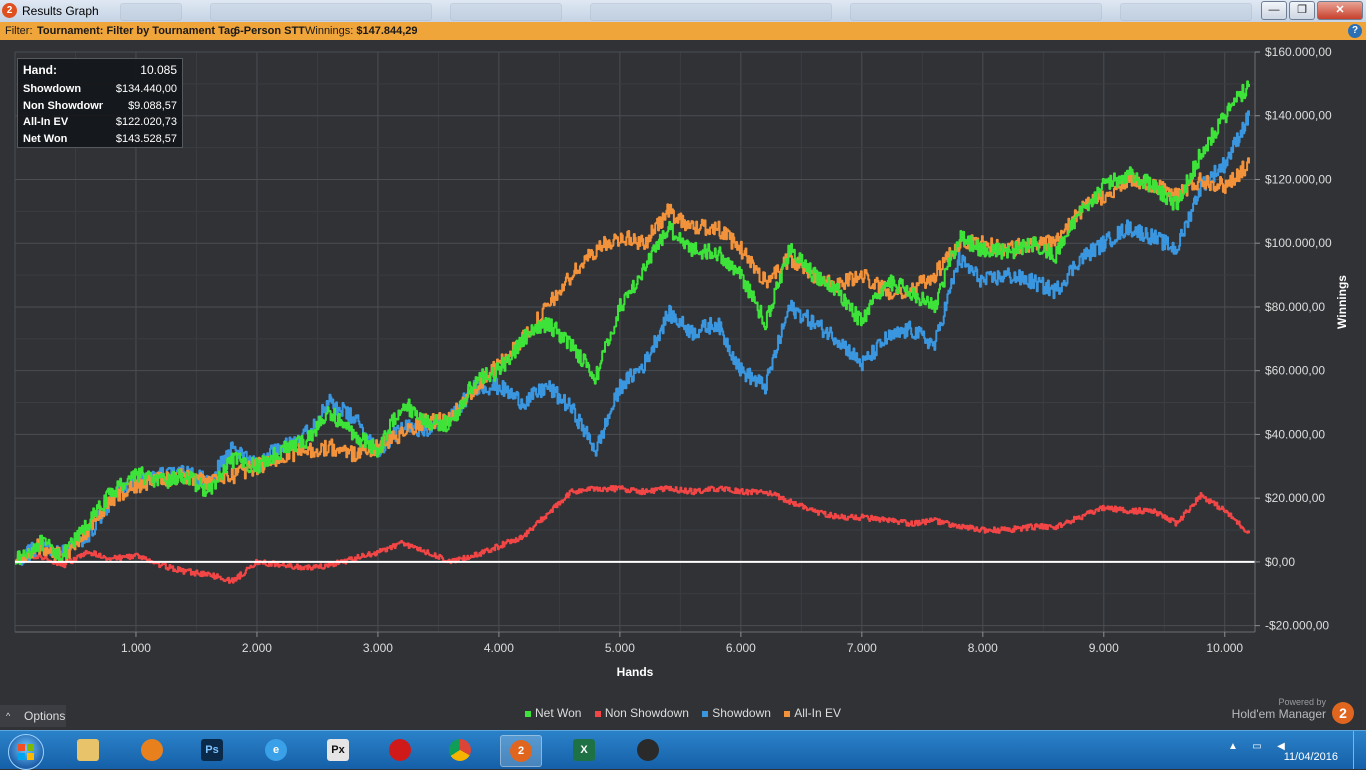 Image resolution: width=1366 pixels, height=770 pixels. I want to click on y-tick-label: $100.000,00, so click(1298, 243).